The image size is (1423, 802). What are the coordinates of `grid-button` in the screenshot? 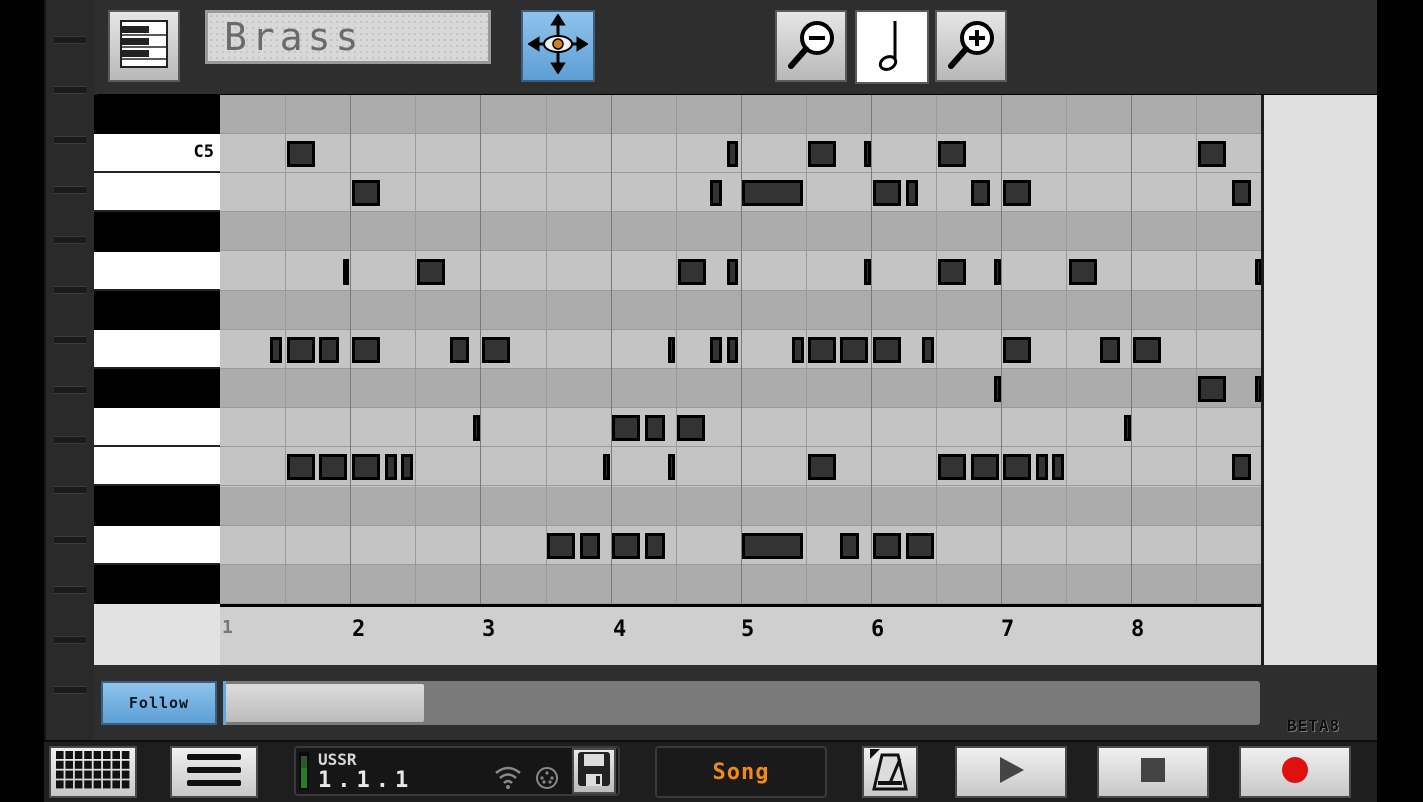 It's located at (93, 772).